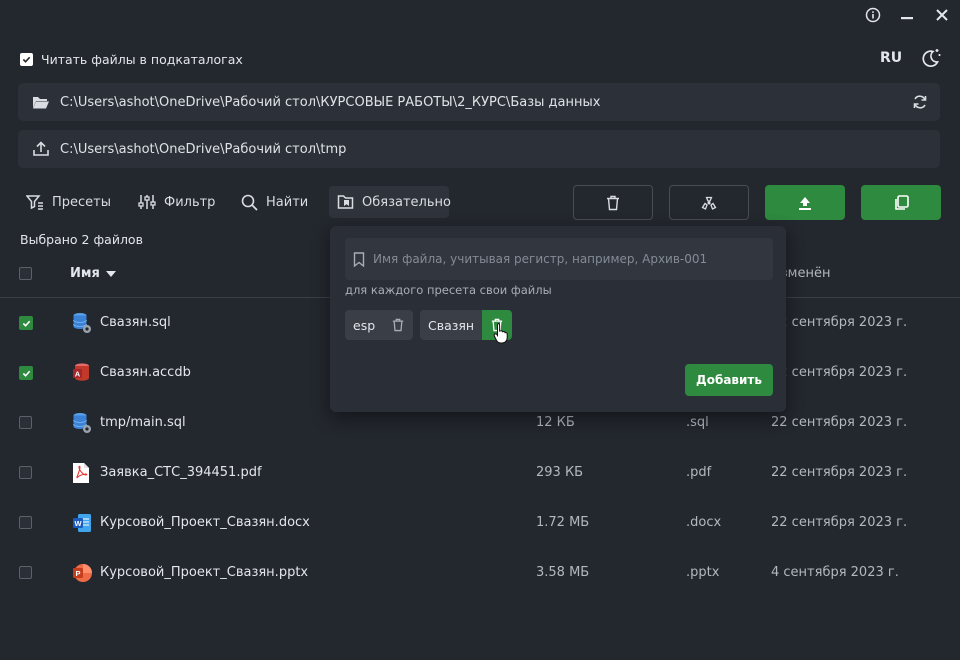  Describe the element at coordinates (82, 373) in the screenshot. I see `access-file-icon: A` at that location.